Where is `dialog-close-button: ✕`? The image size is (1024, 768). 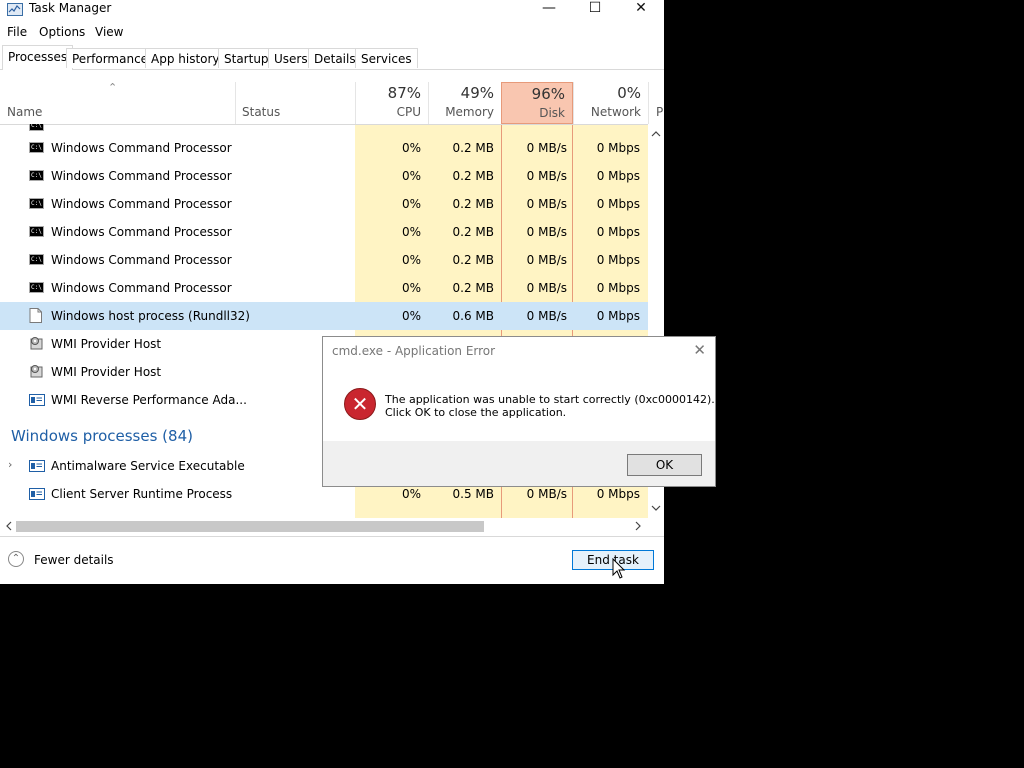 dialog-close-button: ✕ is located at coordinates (699, 350).